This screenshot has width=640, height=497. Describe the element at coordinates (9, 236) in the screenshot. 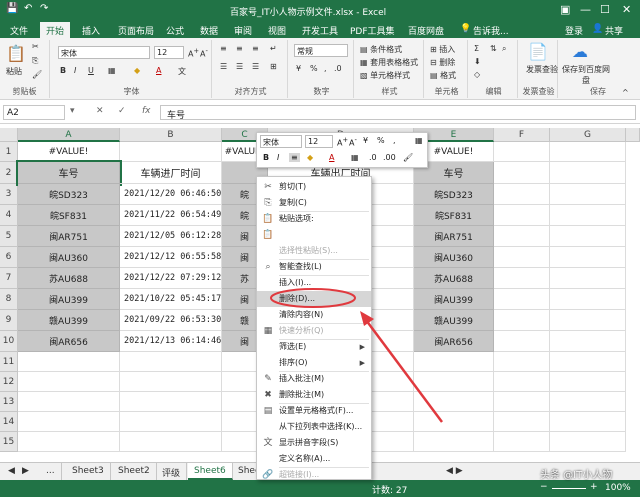

I see `row-header-5: 5` at that location.